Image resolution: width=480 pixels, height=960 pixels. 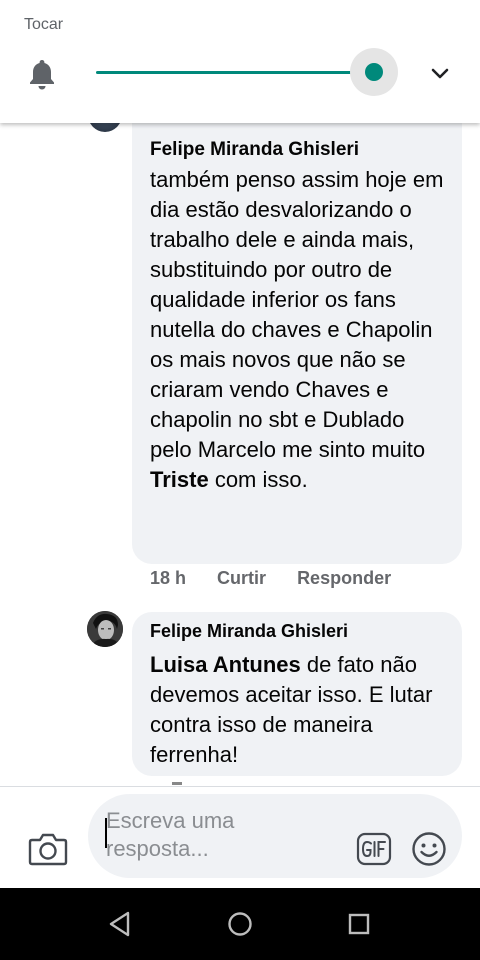 I want to click on comment-actions: 18 h Curtir Responder, so click(x=283, y=578).